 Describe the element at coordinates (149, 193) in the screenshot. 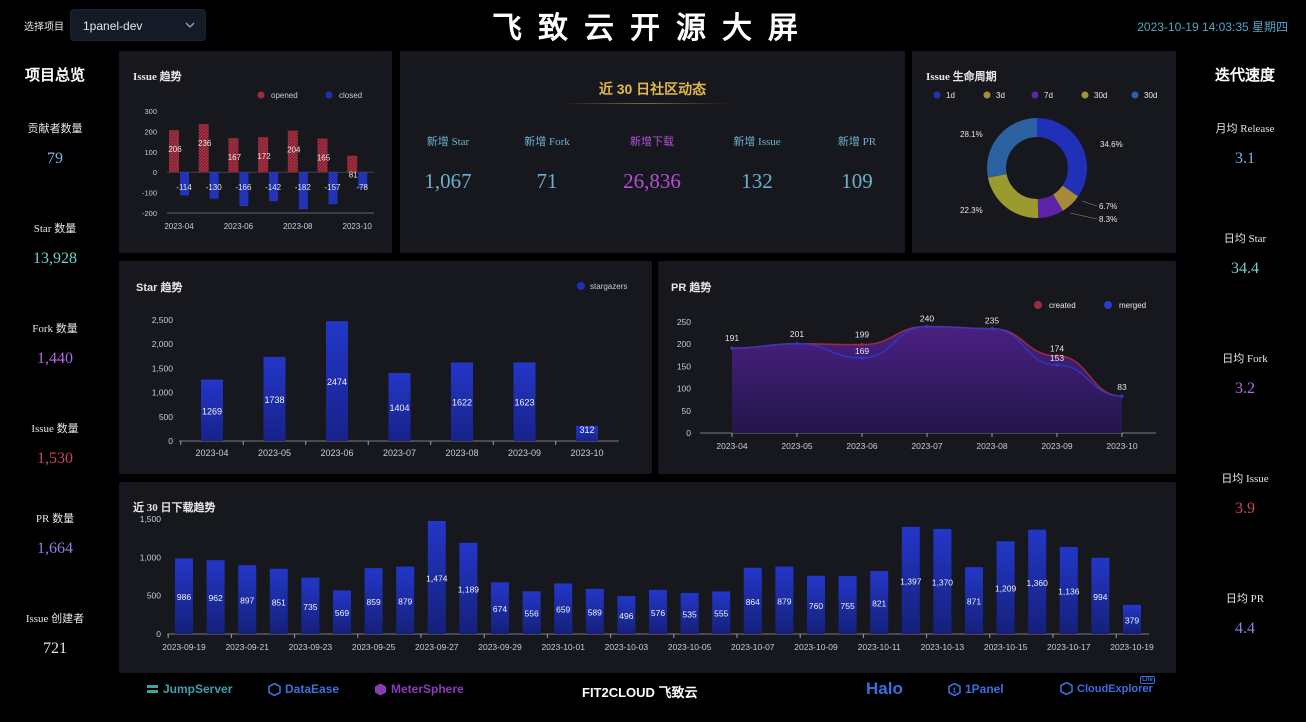

I see `y-tick-label: -100` at that location.